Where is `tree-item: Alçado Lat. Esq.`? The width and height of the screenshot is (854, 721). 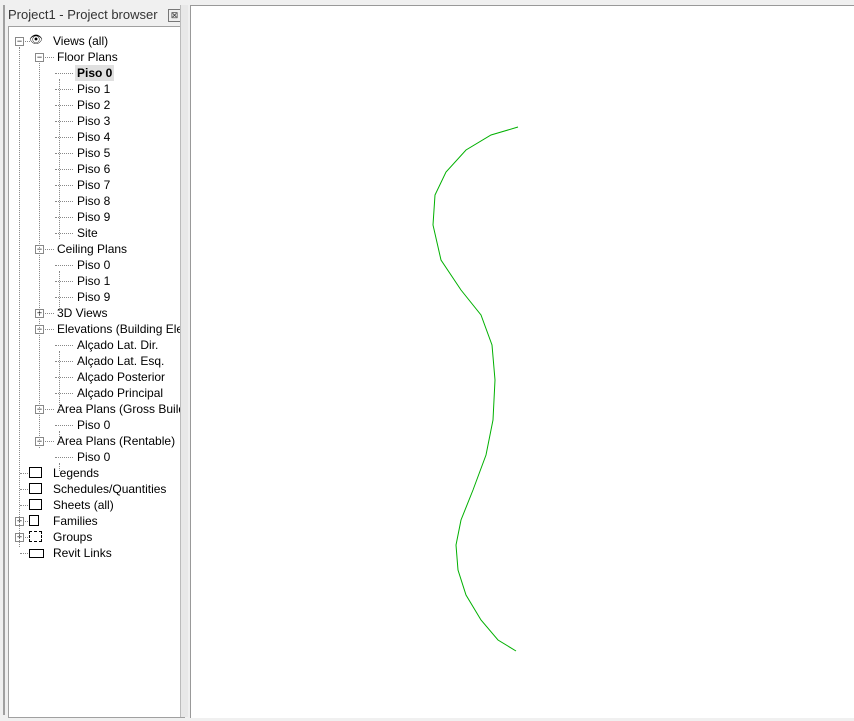 tree-item: Alçado Lat. Esq. is located at coordinates (96, 361).